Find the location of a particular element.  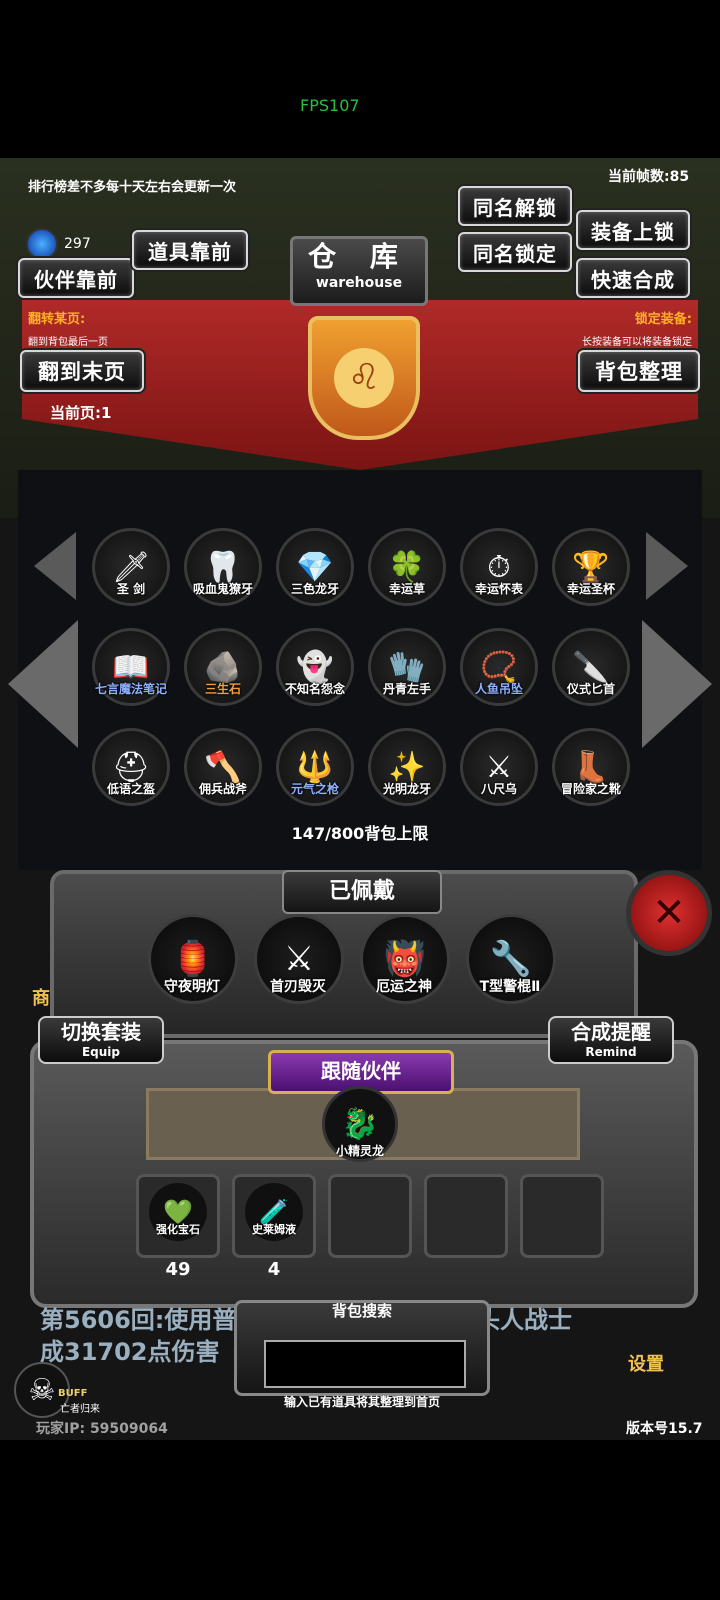

fps-counter: FPS107 is located at coordinates (330, 105).